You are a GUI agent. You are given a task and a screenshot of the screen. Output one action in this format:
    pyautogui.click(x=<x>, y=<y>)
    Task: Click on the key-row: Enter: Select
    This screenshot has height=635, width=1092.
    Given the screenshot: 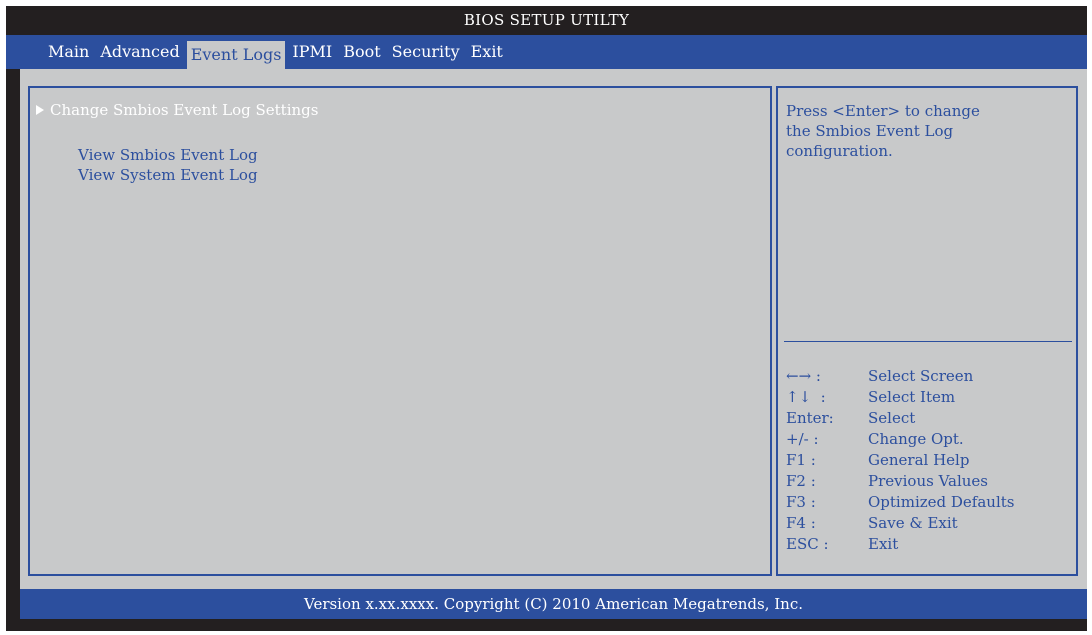 What is the action you would take?
    pyautogui.click(x=931, y=418)
    